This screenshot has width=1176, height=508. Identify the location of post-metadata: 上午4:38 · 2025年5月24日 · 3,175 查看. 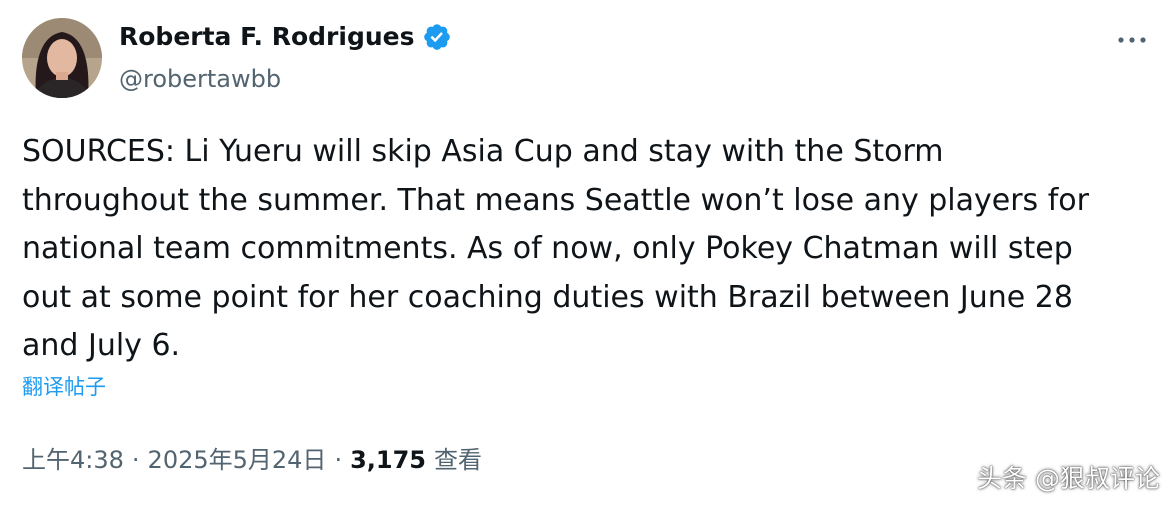
(252, 460).